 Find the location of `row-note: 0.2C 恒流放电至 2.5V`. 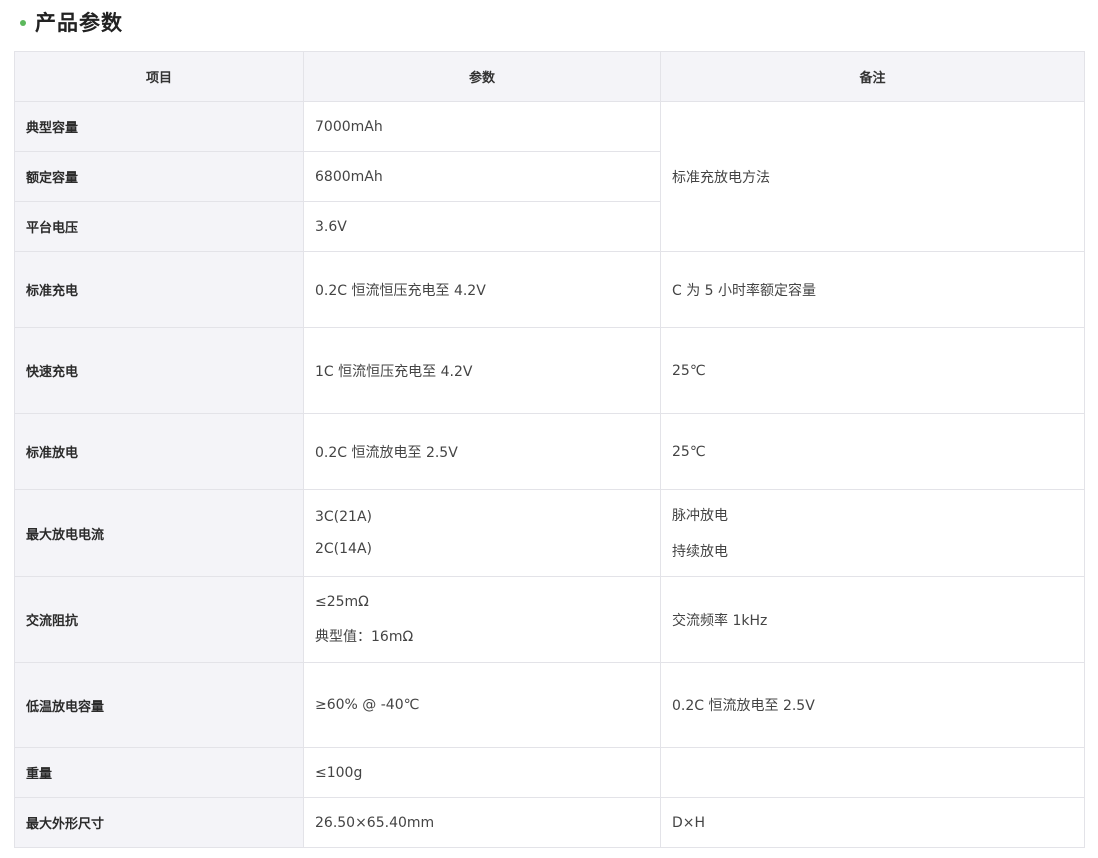

row-note: 0.2C 恒流放电至 2.5V is located at coordinates (872, 705).